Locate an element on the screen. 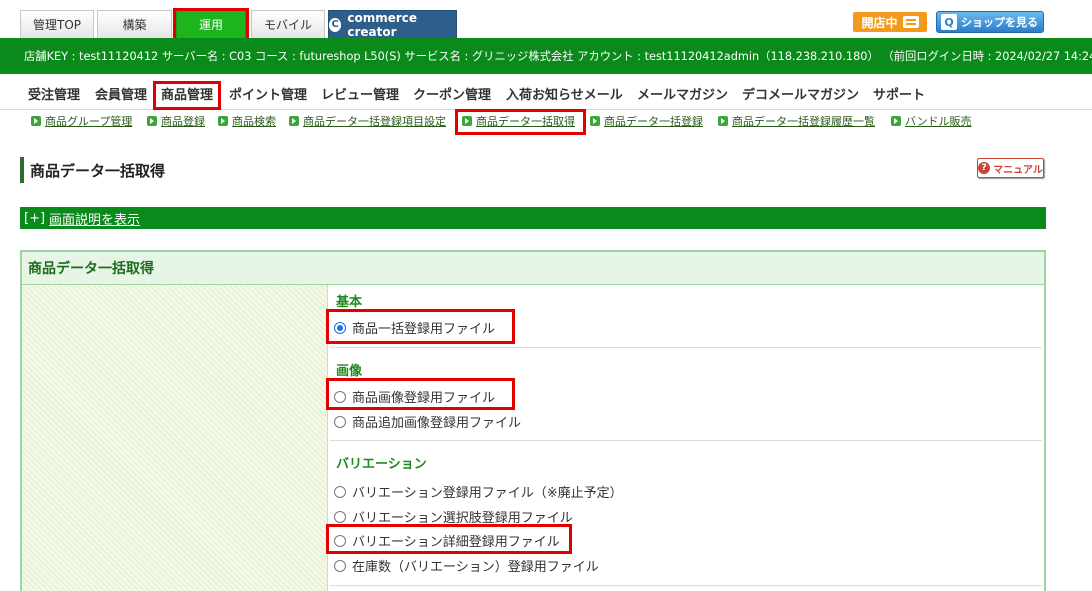 Image resolution: width=1092 pixels, height=591 pixels. subnav-bulk-register: 商品データ一括登録 is located at coordinates (646, 121).